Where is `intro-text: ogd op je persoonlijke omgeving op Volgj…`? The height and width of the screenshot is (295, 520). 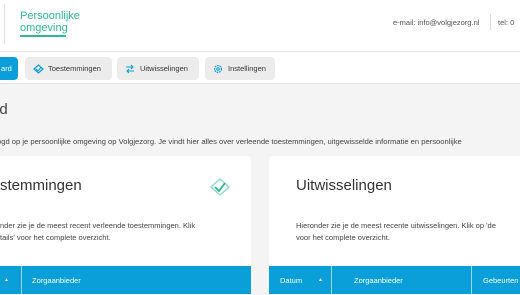 intro-text: ogd op je persoonlijke omgeving op Volgj… is located at coordinates (231, 141).